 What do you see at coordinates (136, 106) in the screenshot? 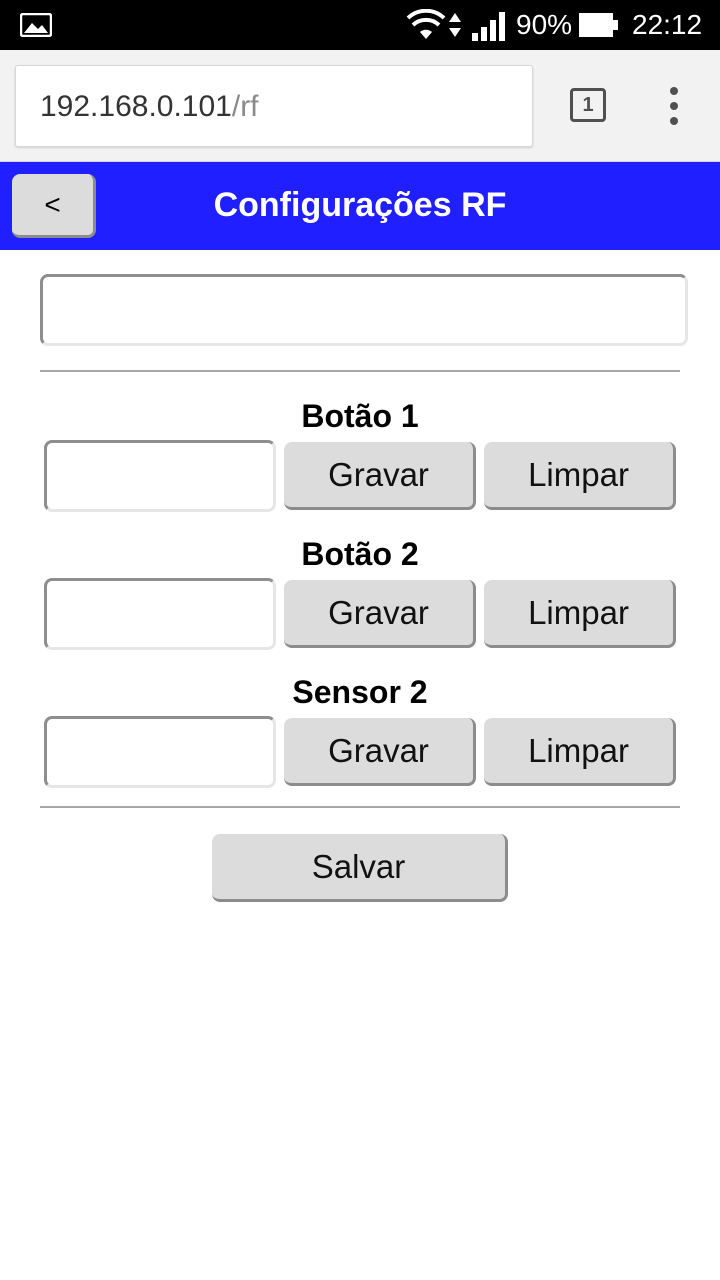
I see `url-host: 192.168.0.101` at bounding box center [136, 106].